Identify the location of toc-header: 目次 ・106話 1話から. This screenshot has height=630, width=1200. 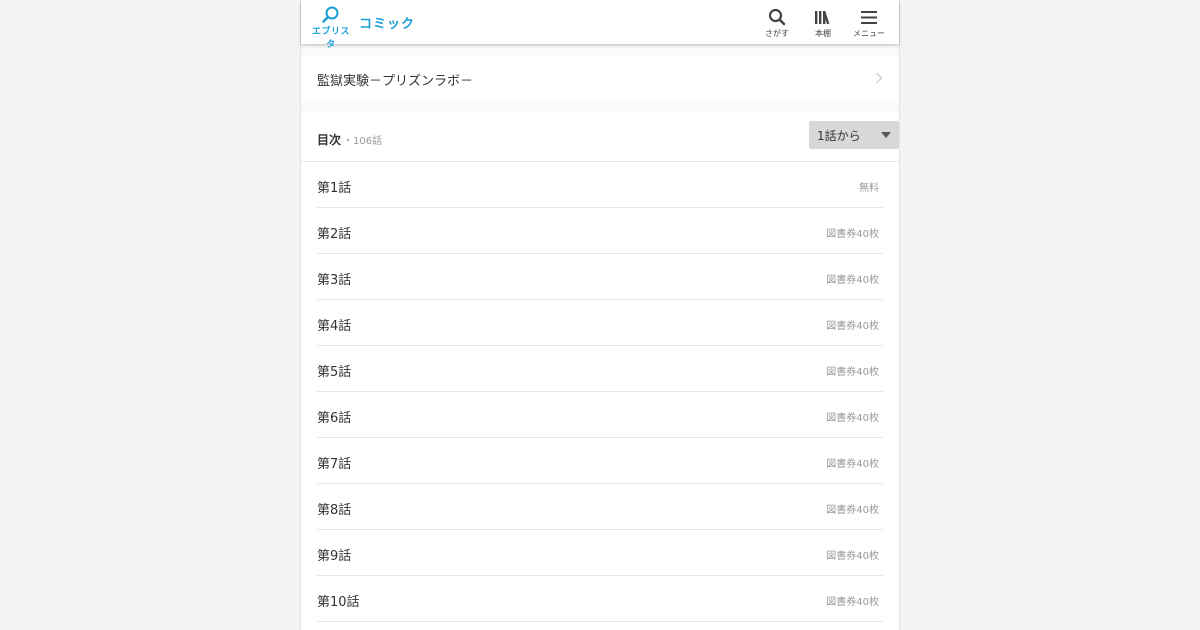
(600, 137).